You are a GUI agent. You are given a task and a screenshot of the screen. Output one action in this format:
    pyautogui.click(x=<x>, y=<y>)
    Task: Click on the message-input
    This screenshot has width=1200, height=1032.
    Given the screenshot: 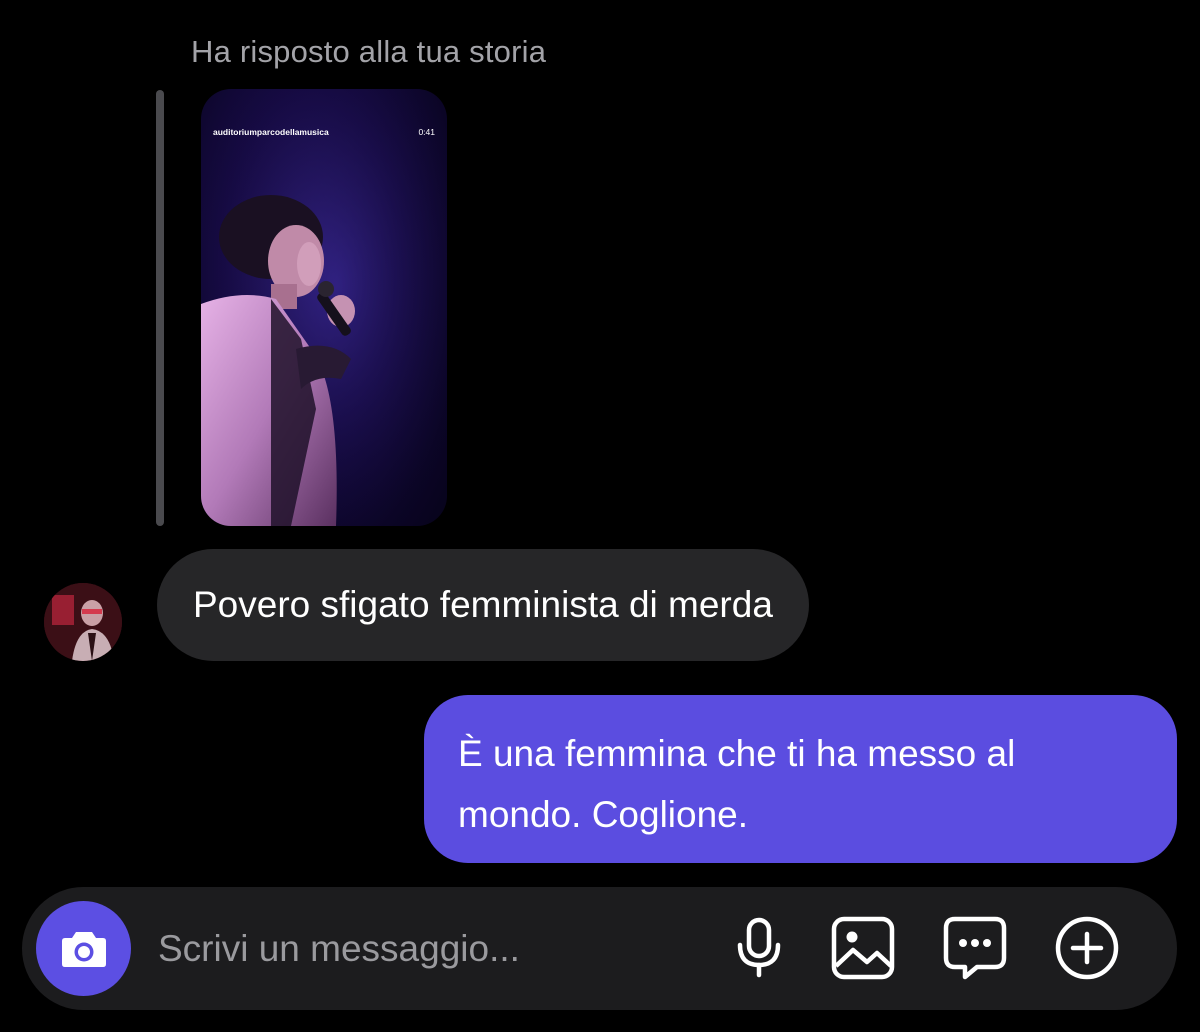 What is the action you would take?
    pyautogui.click(x=418, y=949)
    